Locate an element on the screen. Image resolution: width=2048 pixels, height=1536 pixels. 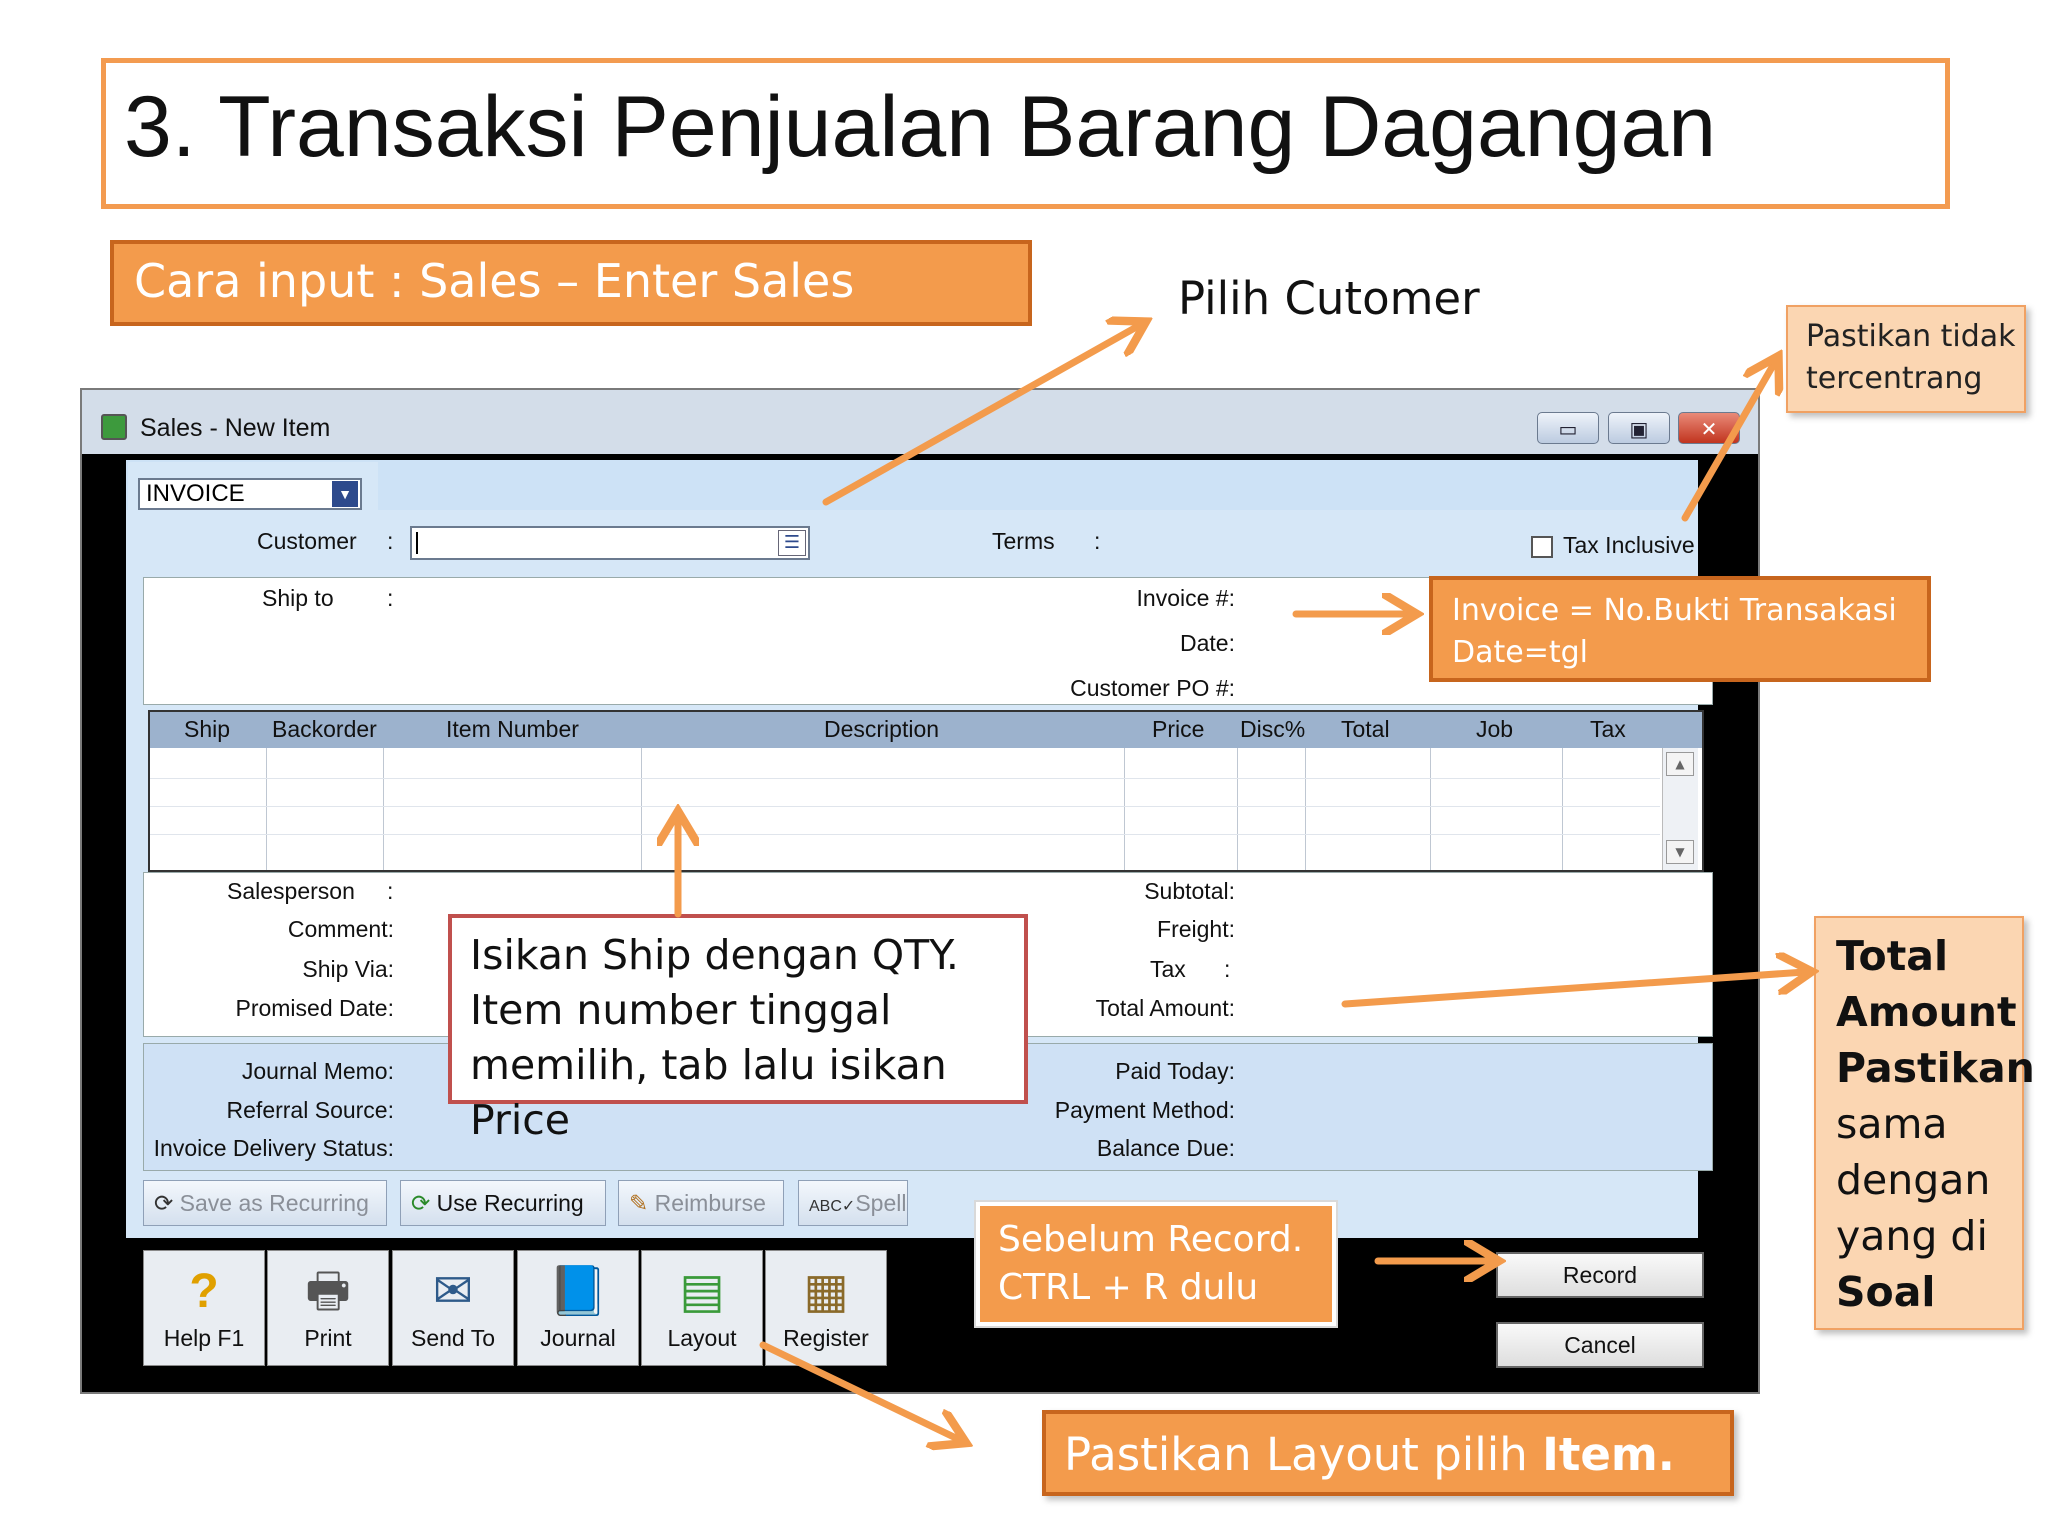
arrow-to-total-note is located at coordinates (1573, 990).